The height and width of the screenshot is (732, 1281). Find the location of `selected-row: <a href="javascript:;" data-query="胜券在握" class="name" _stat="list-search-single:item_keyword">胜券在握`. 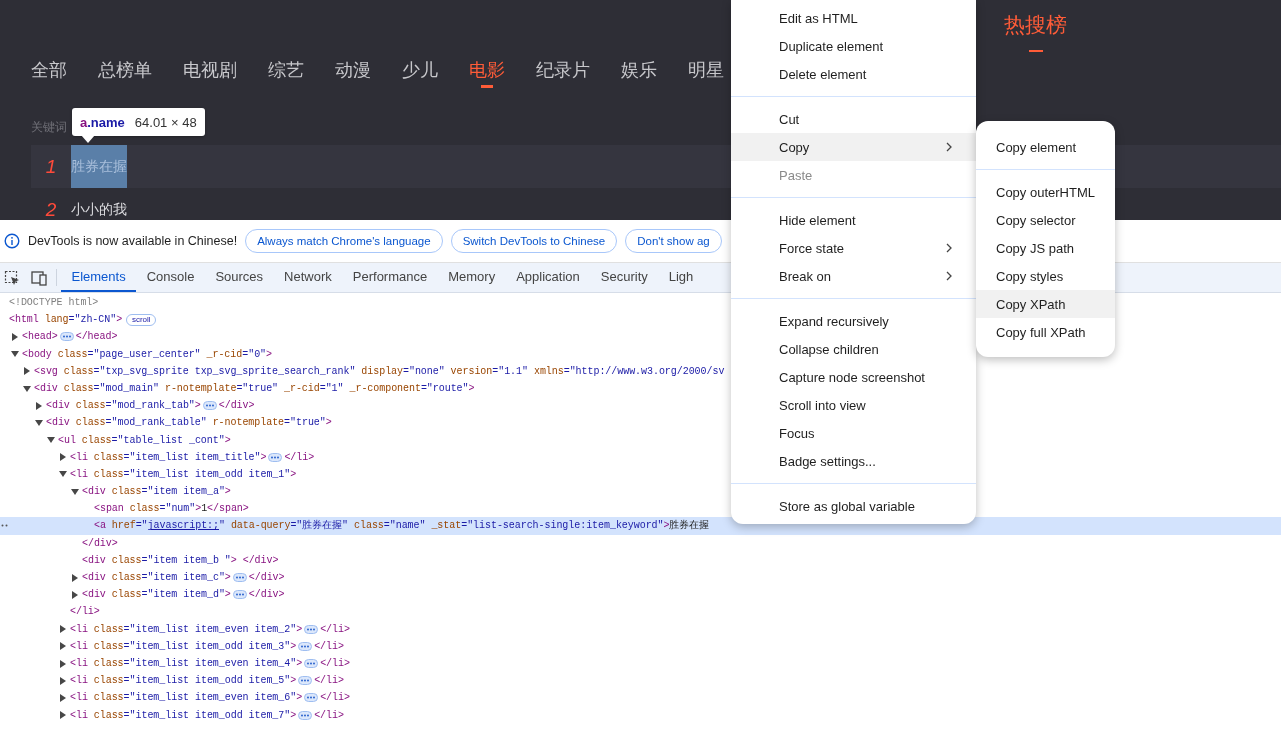

selected-row: <a href="javascript:;" data-query="胜券在握" class="name" _stat="list-search-single:item_keyword">胜券在握 is located at coordinates (640, 526).